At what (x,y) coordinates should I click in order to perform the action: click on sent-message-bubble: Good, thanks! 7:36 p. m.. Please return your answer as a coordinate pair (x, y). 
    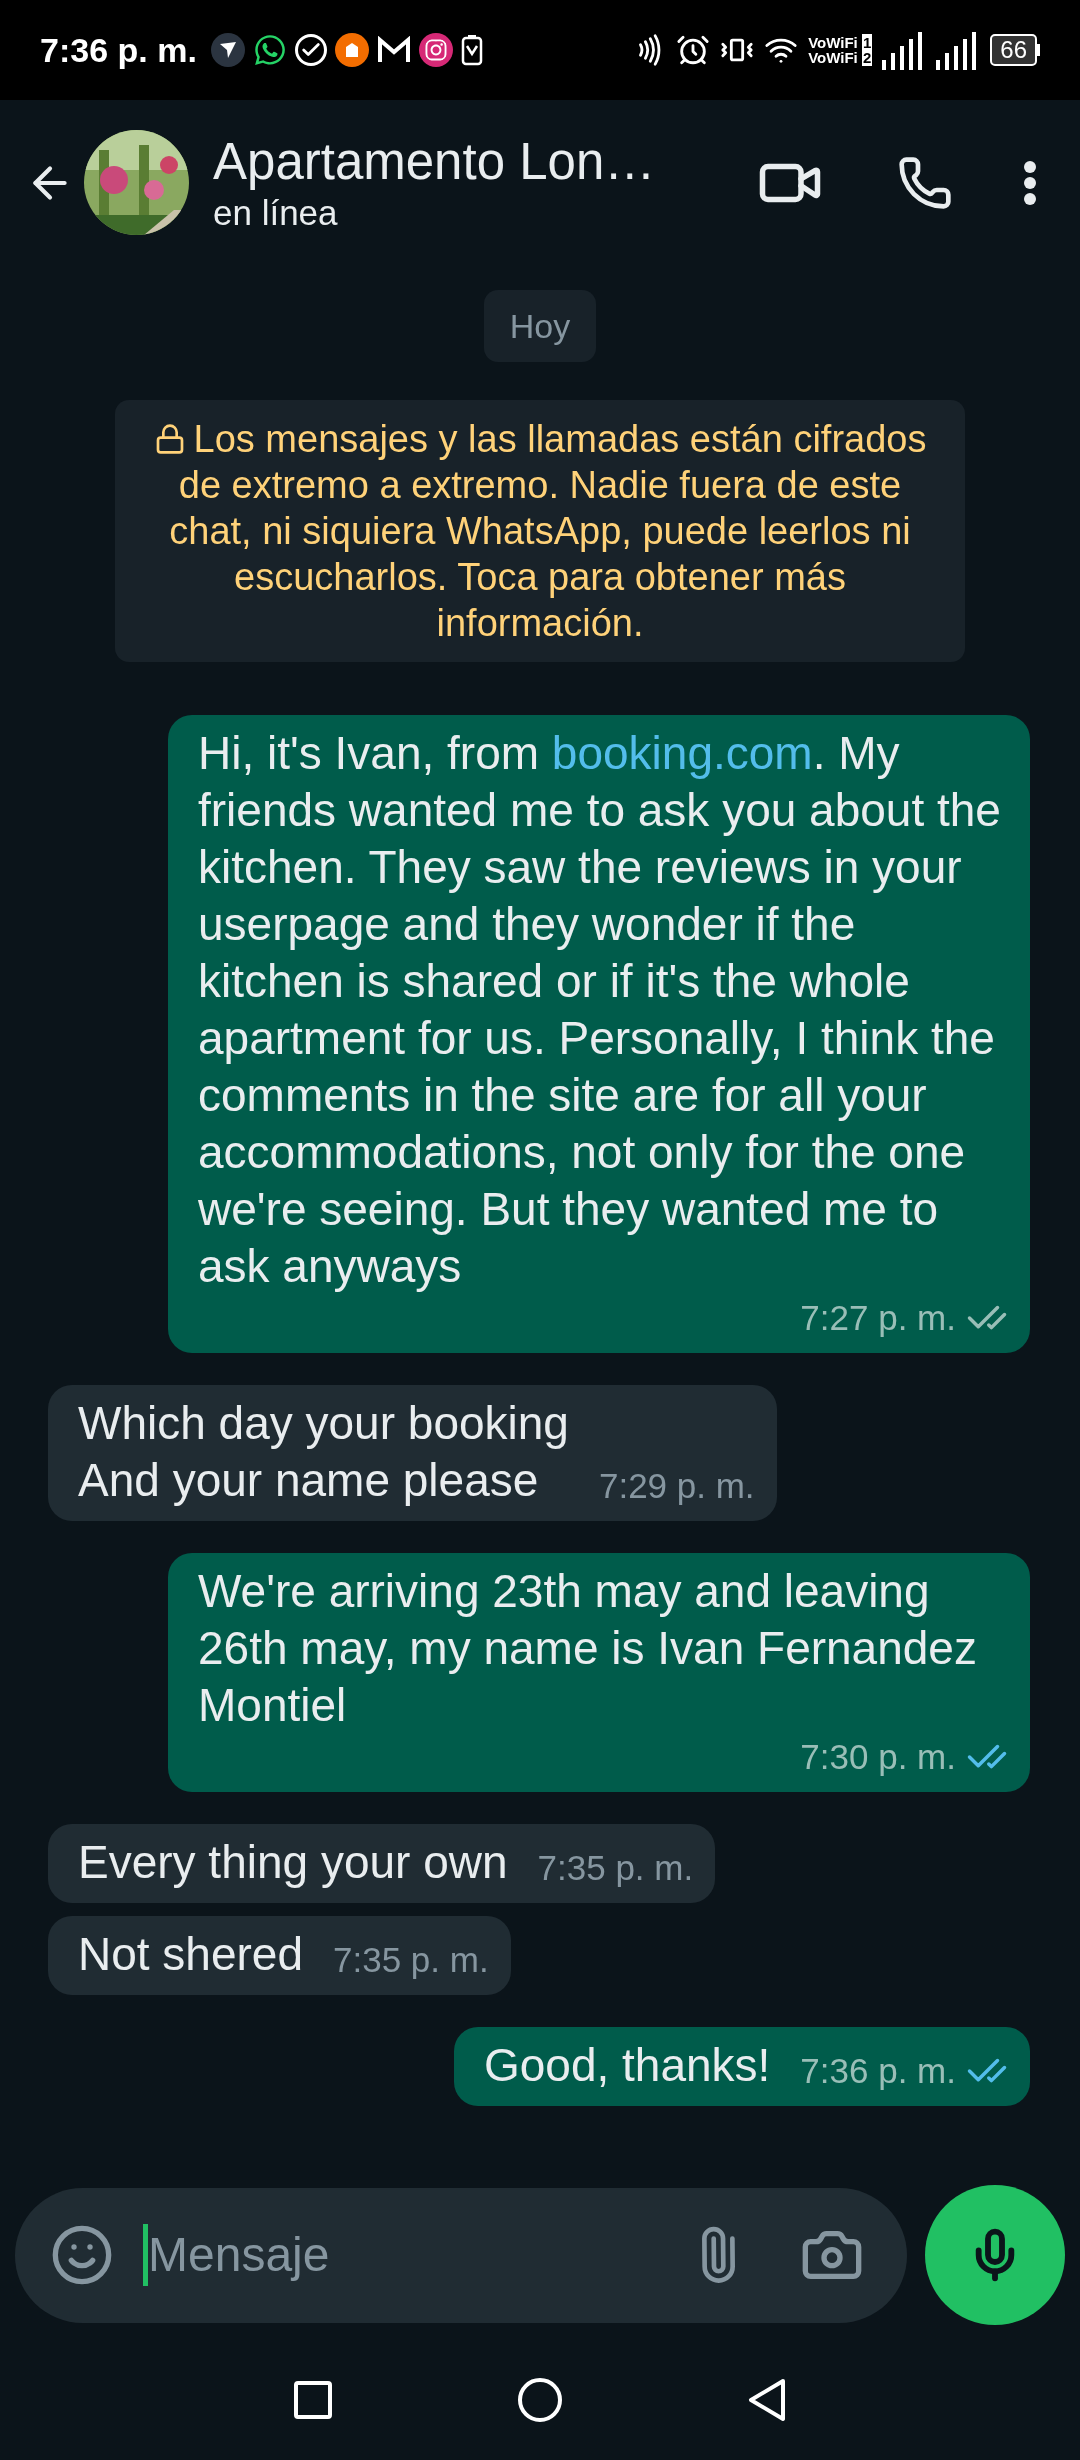
    Looking at the image, I should click on (741, 2066).